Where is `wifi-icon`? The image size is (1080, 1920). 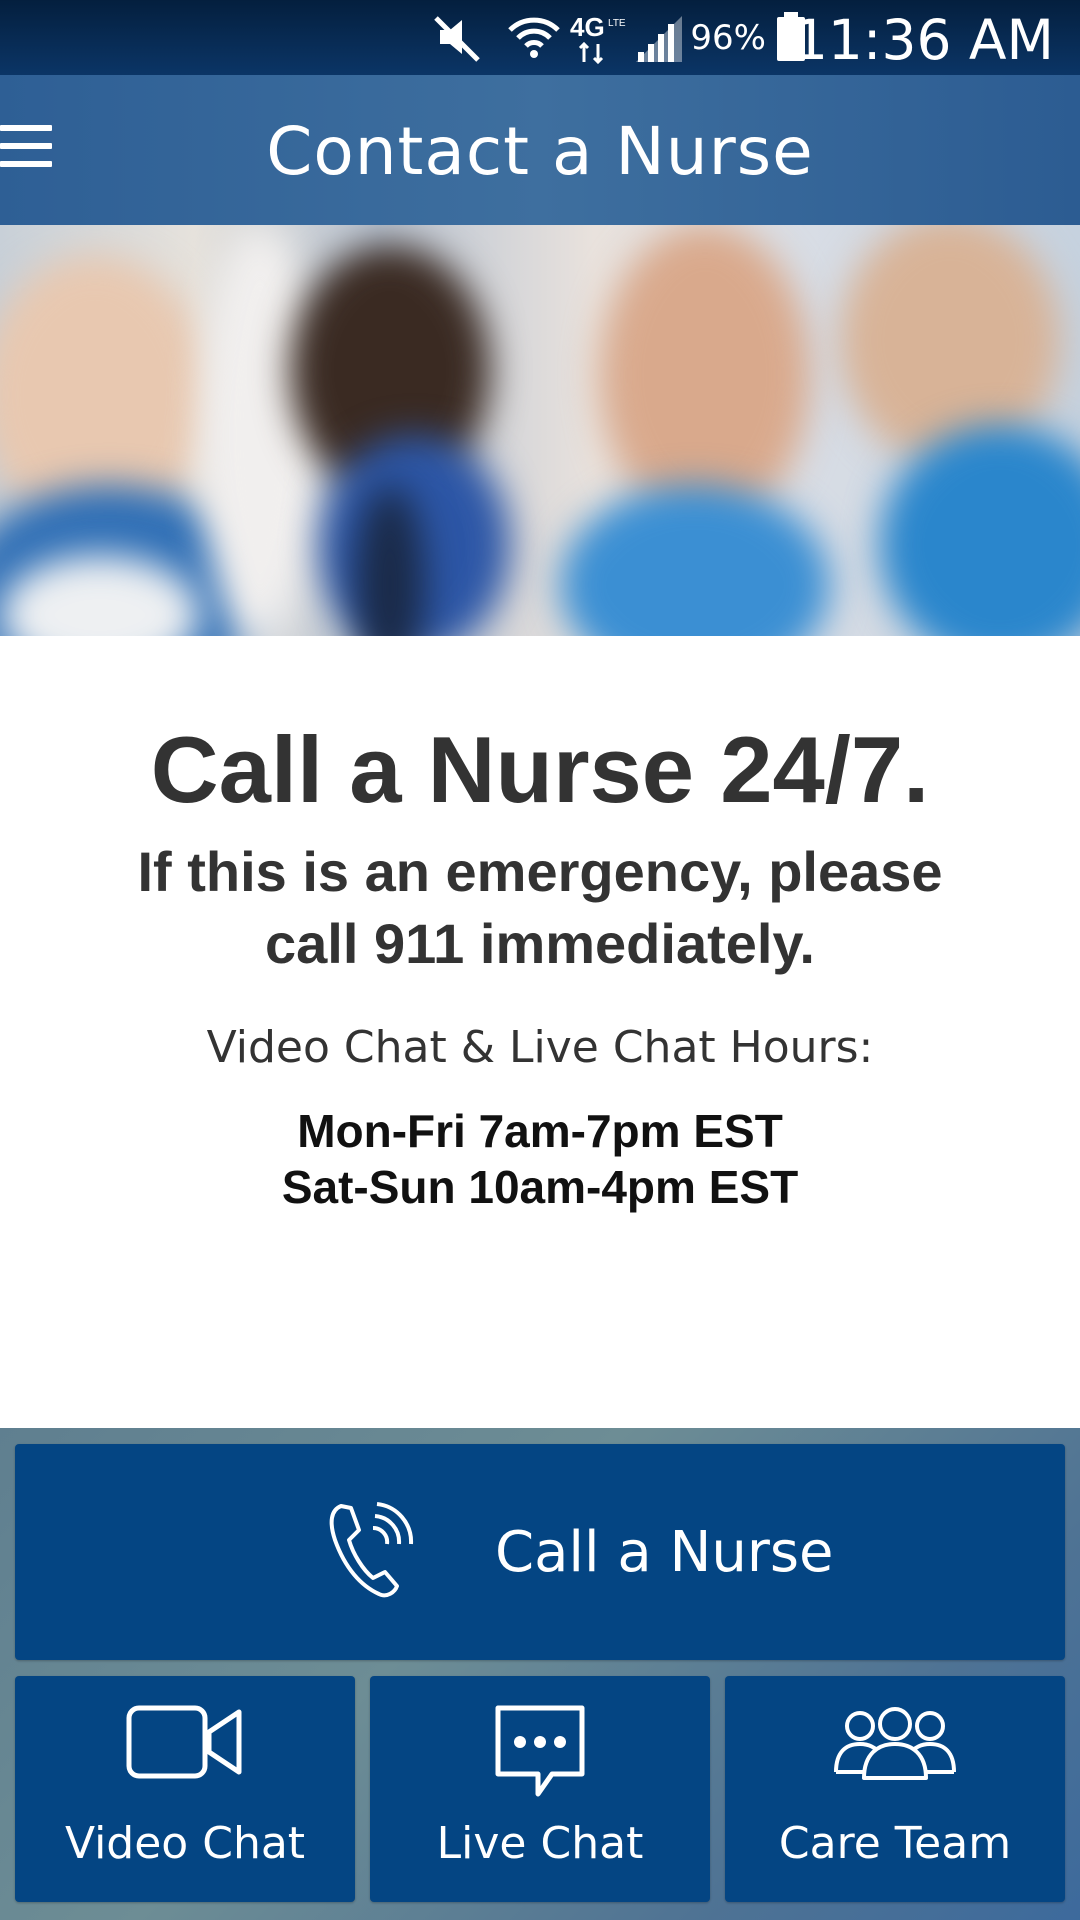
wifi-icon is located at coordinates (534, 37).